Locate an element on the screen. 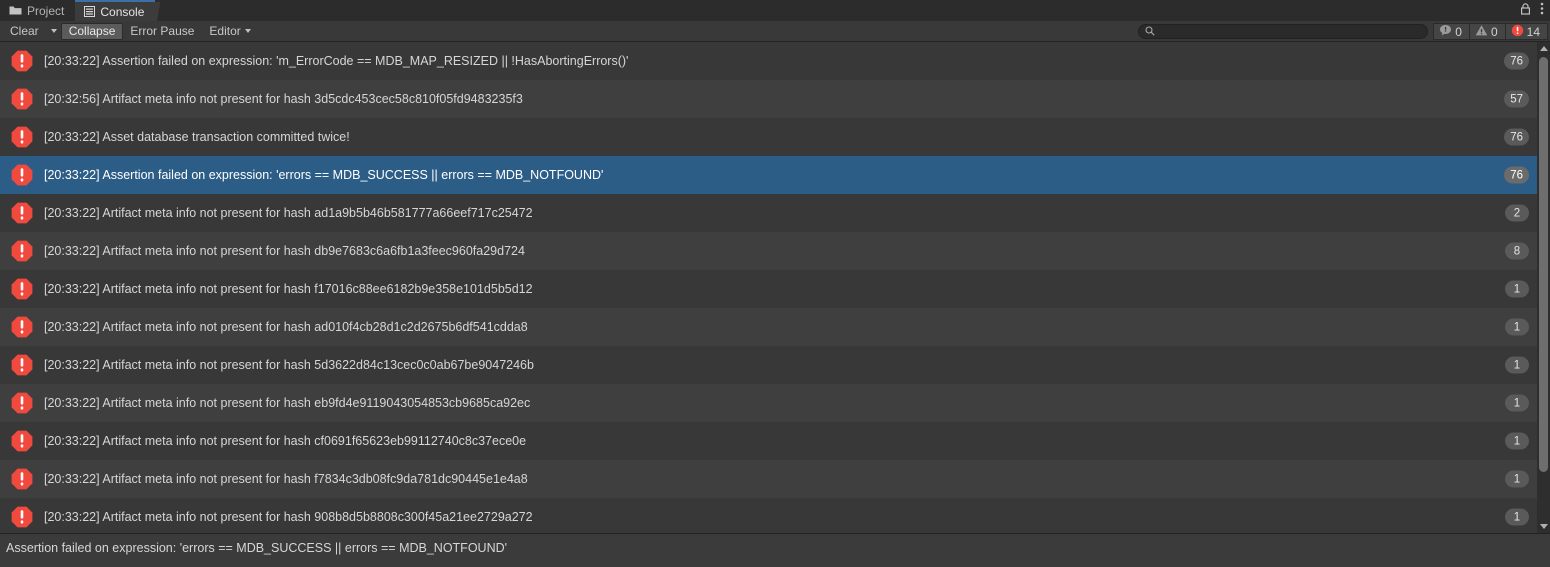 Image resolution: width=1550 pixels, height=567 pixels. editor-dropdown-button: Editor is located at coordinates (229, 31).